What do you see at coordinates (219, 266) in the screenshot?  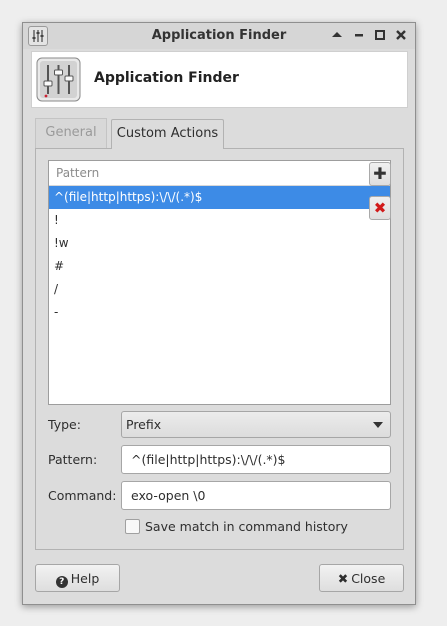 I see `list-item: #` at bounding box center [219, 266].